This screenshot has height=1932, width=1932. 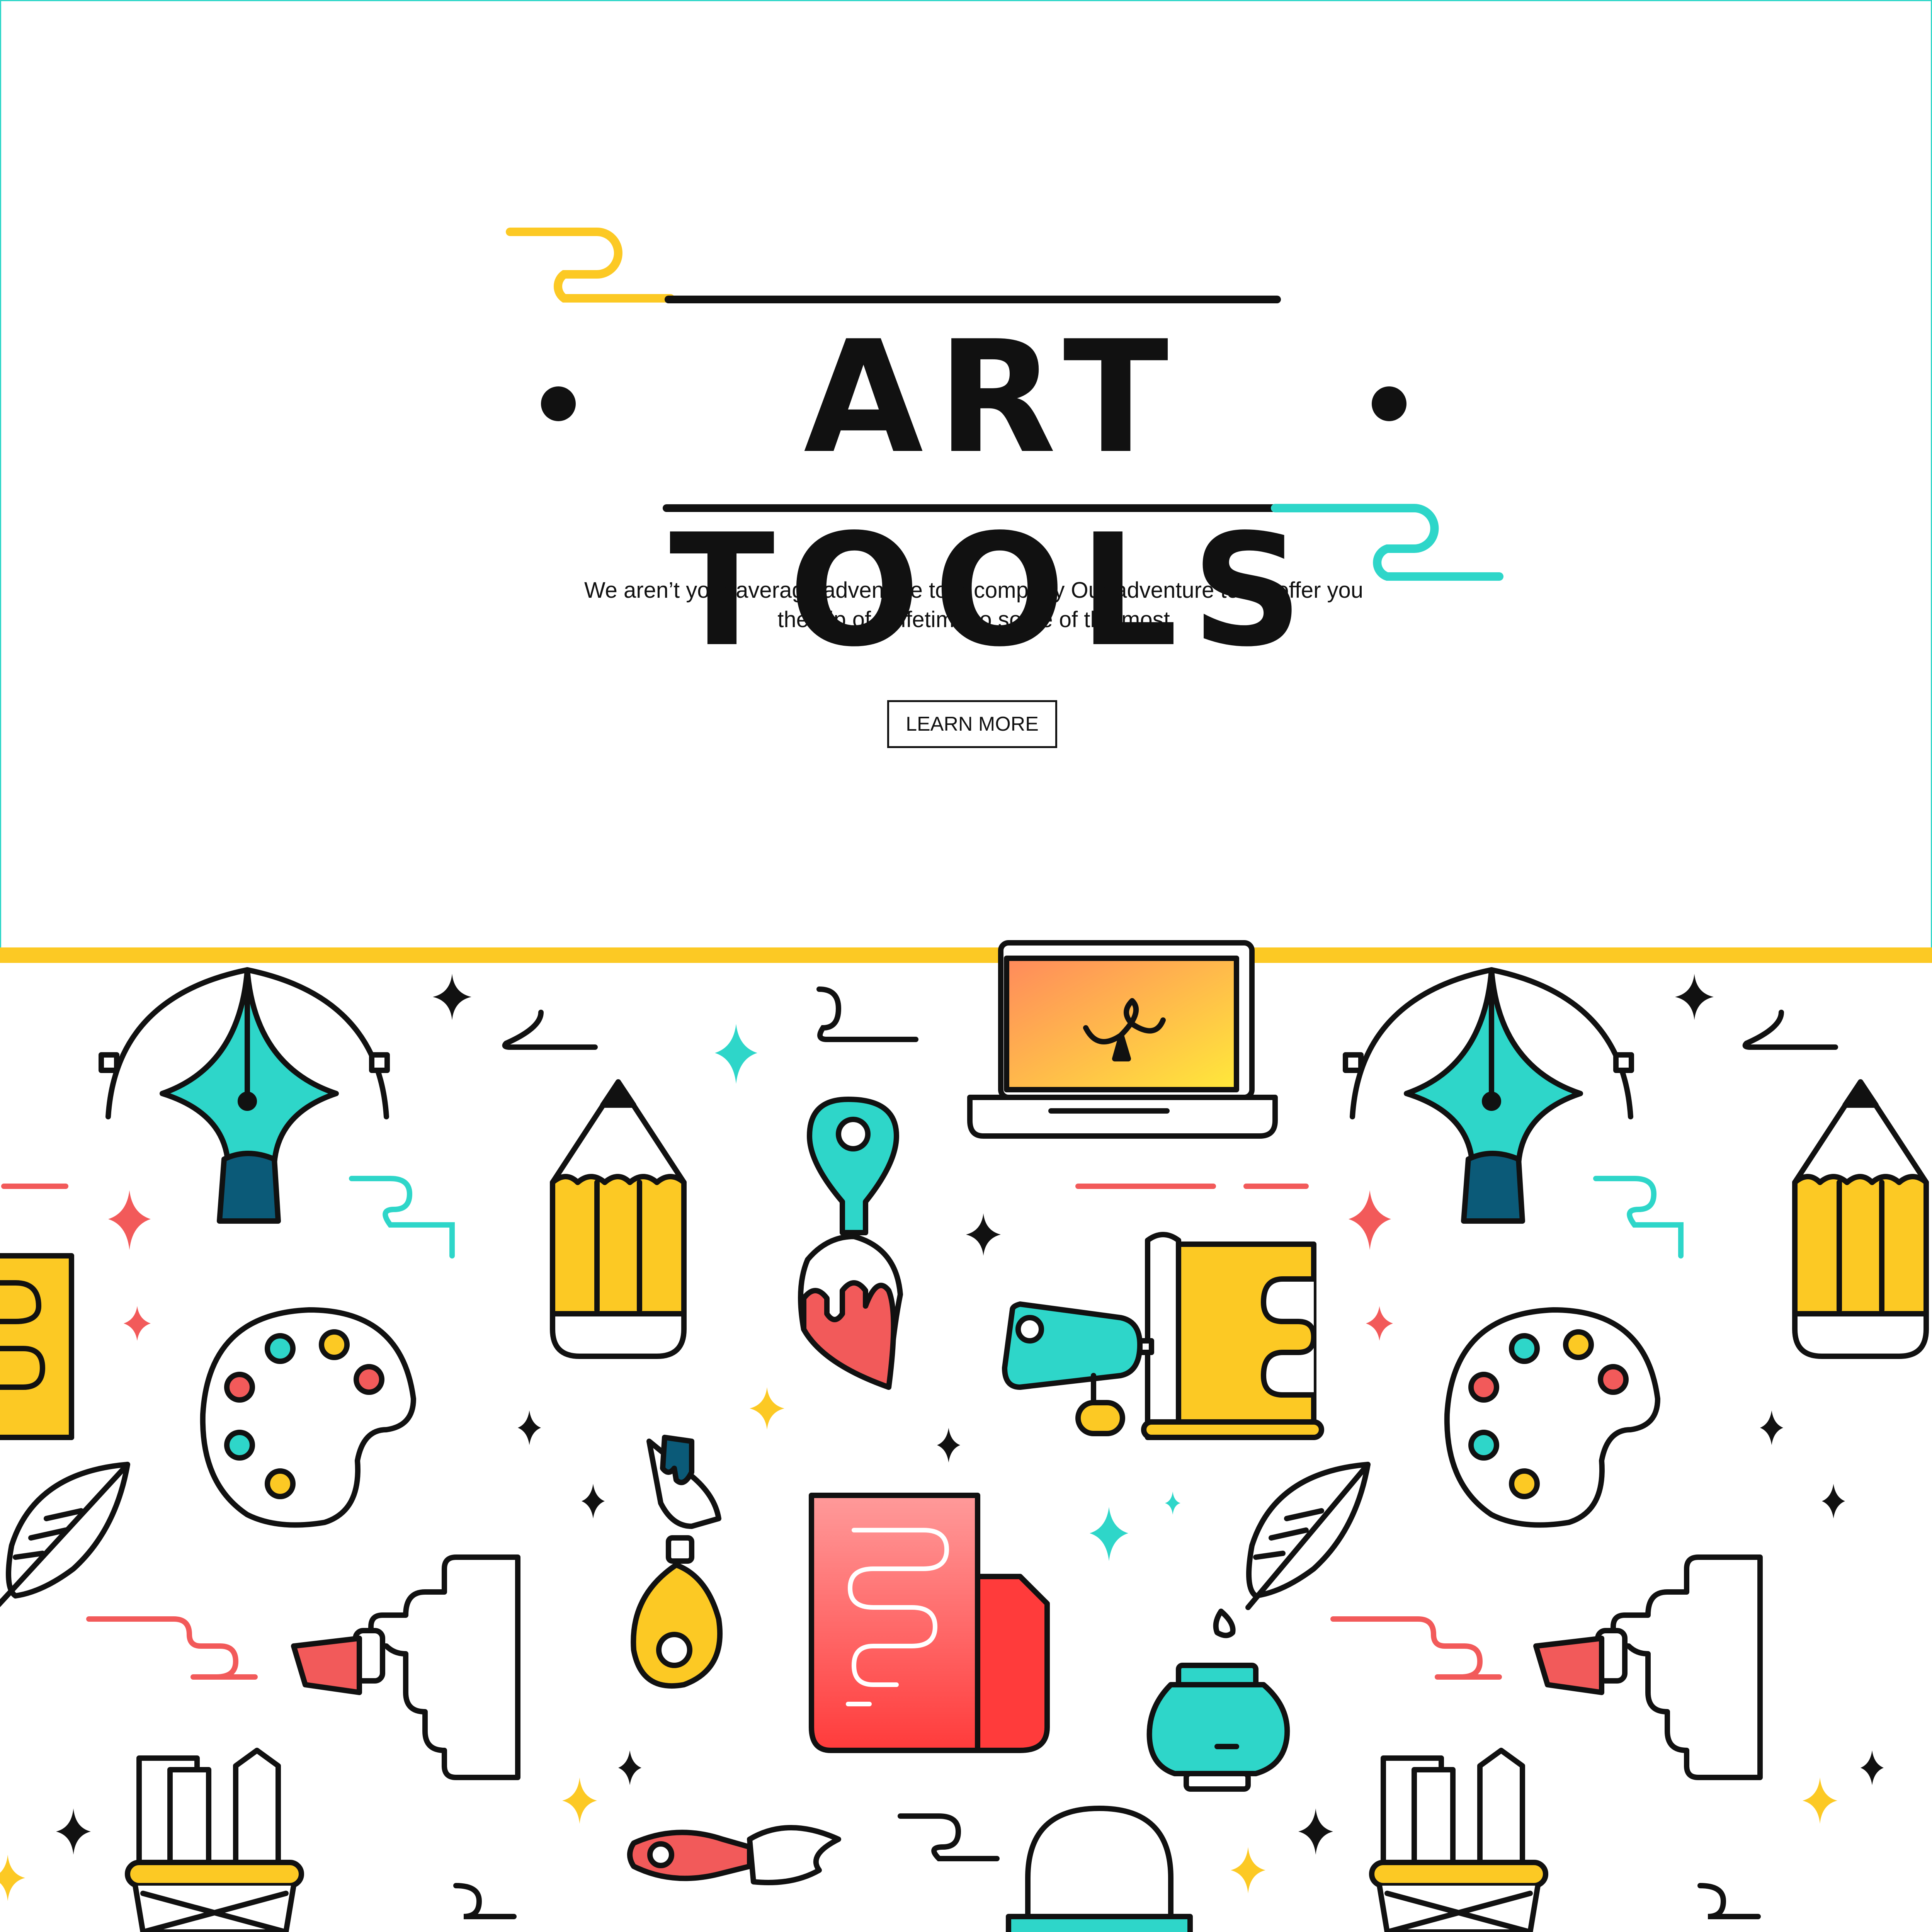 What do you see at coordinates (929, 1623) in the screenshot?
I see `paper-scroll-icon` at bounding box center [929, 1623].